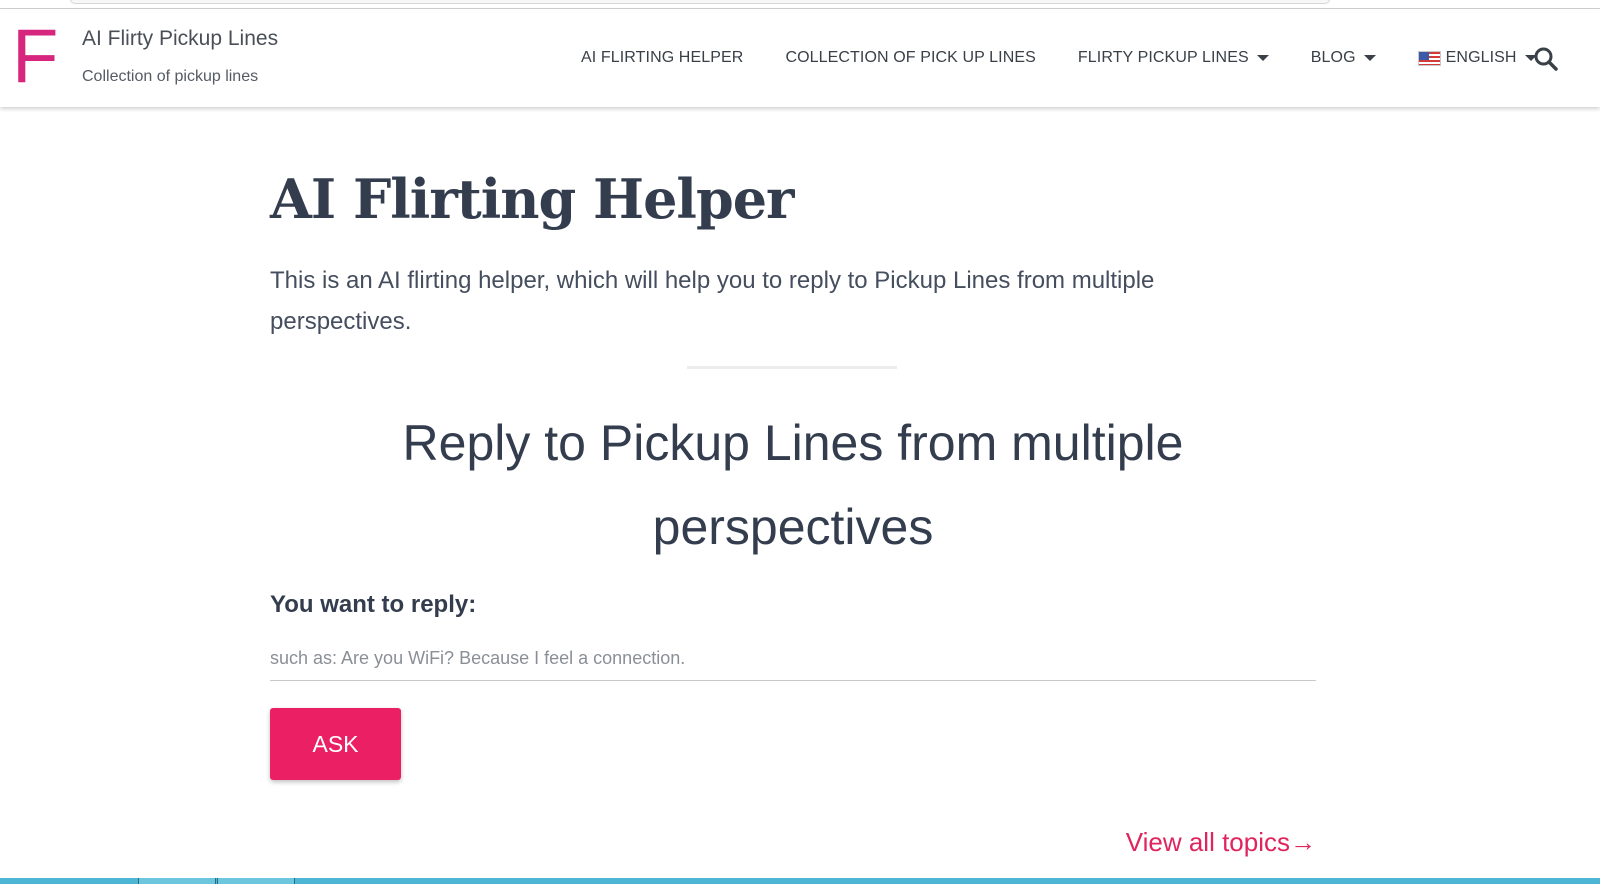 This screenshot has height=884, width=1600. I want to click on search-icon, so click(1546, 59).